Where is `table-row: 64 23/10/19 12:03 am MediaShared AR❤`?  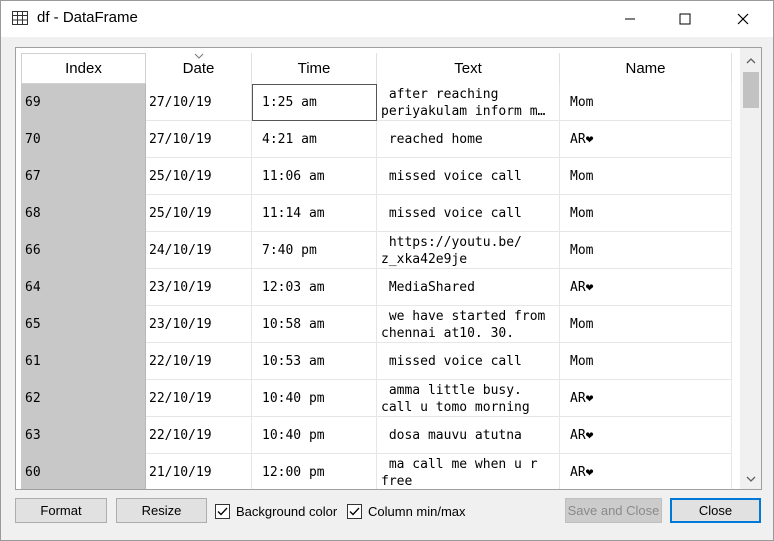
table-row: 64 23/10/19 12:03 am MediaShared AR❤ is located at coordinates (376, 287).